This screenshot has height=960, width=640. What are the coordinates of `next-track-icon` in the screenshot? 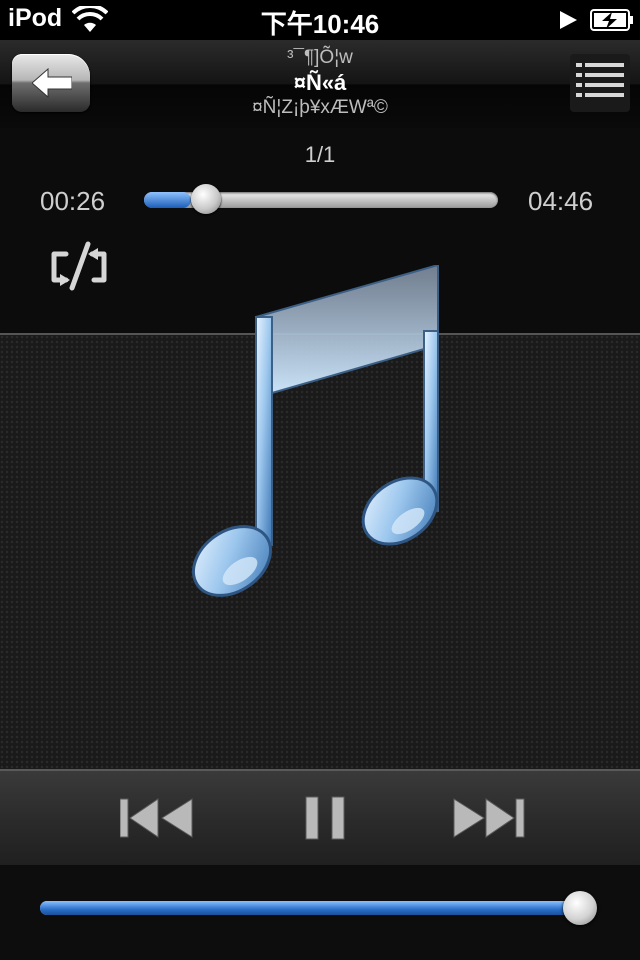 It's located at (489, 818).